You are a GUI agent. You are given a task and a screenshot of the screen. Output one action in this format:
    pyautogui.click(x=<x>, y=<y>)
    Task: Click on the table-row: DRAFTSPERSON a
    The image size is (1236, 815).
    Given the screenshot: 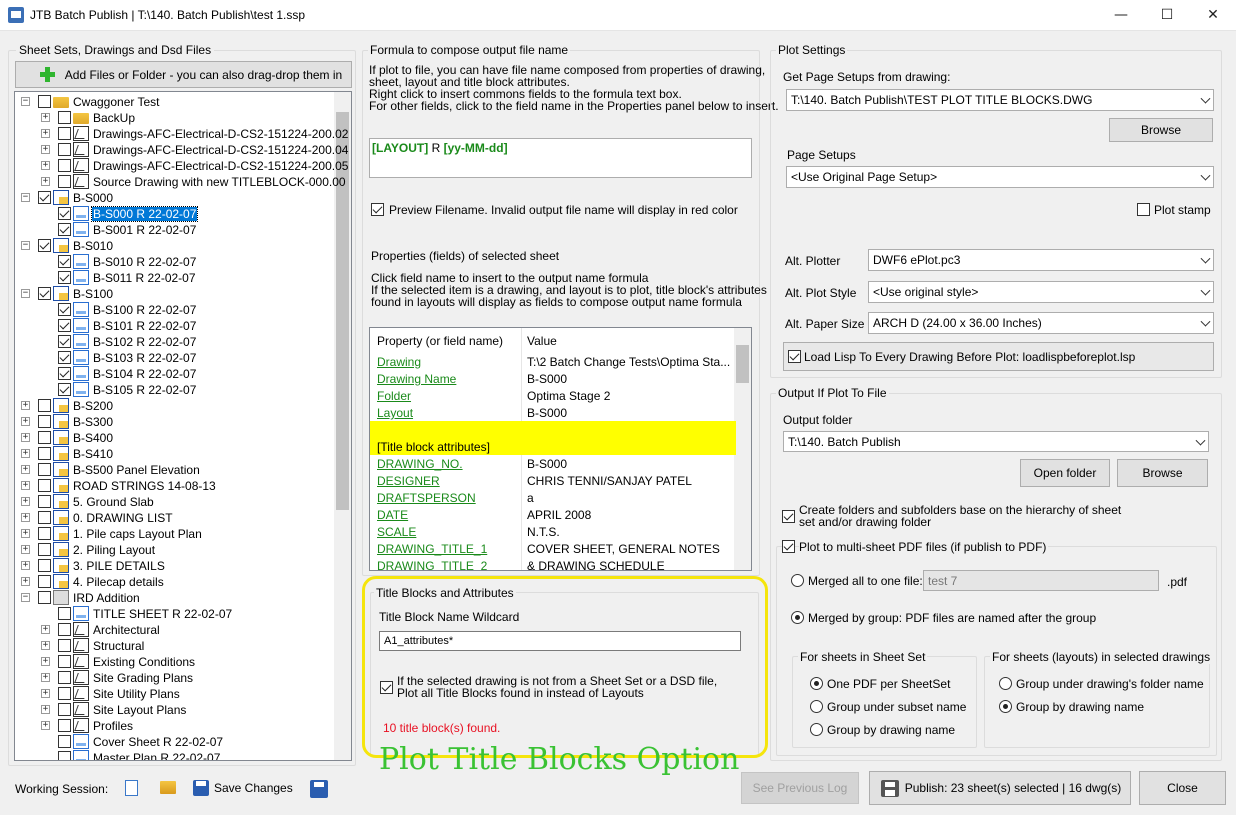 What is the action you would take?
    pyautogui.click(x=553, y=497)
    